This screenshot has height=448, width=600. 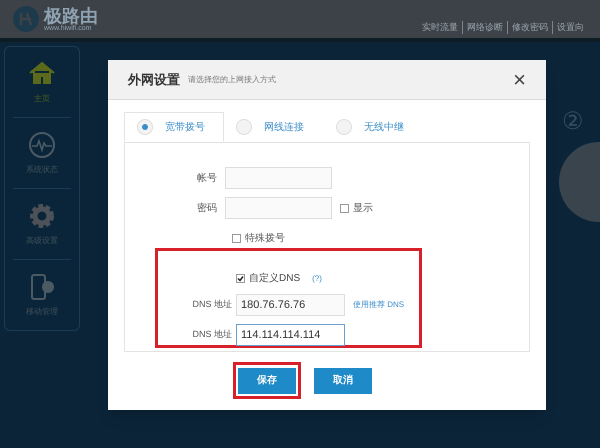 I want to click on field-label: 密码, so click(x=206, y=209).